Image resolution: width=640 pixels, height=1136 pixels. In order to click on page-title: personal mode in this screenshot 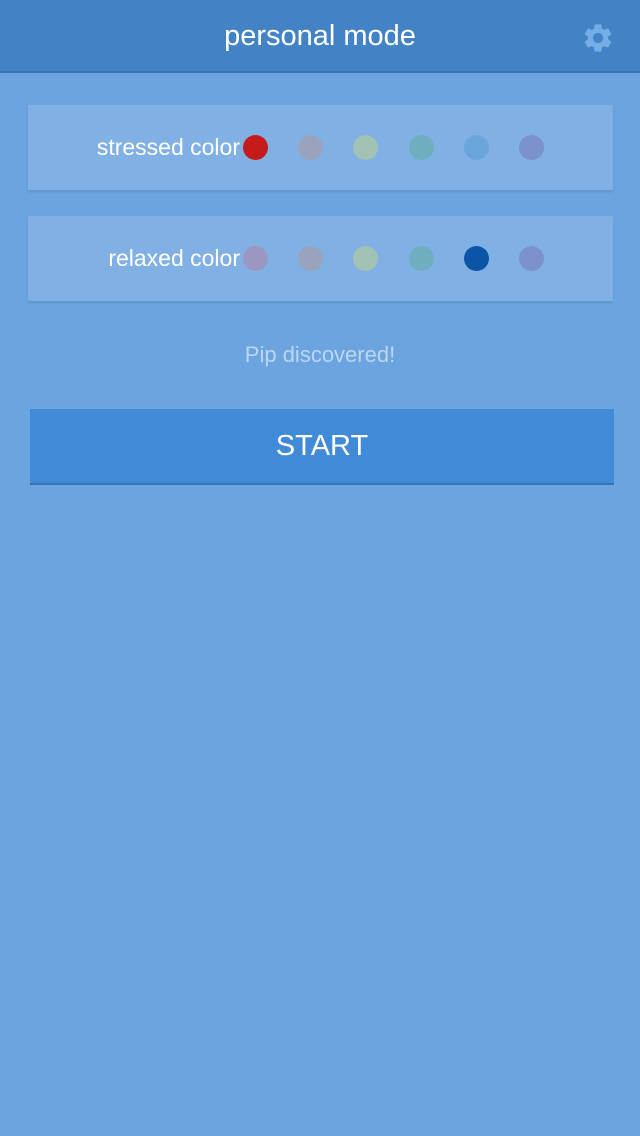, I will do `click(320, 36)`.